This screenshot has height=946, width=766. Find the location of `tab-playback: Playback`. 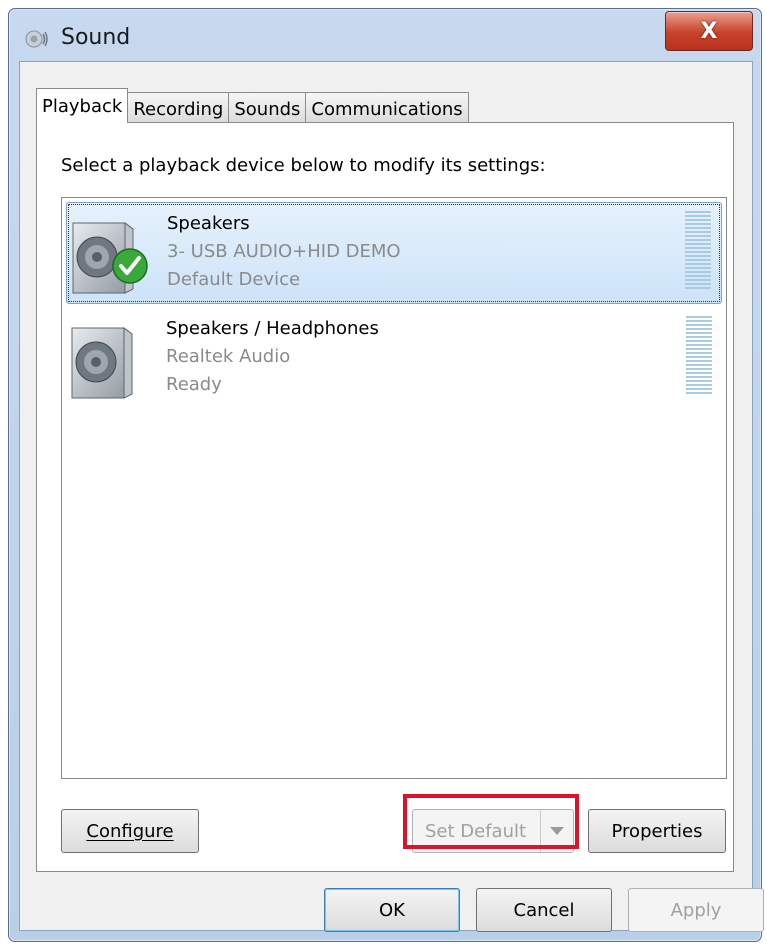

tab-playback: Playback is located at coordinates (82, 105).